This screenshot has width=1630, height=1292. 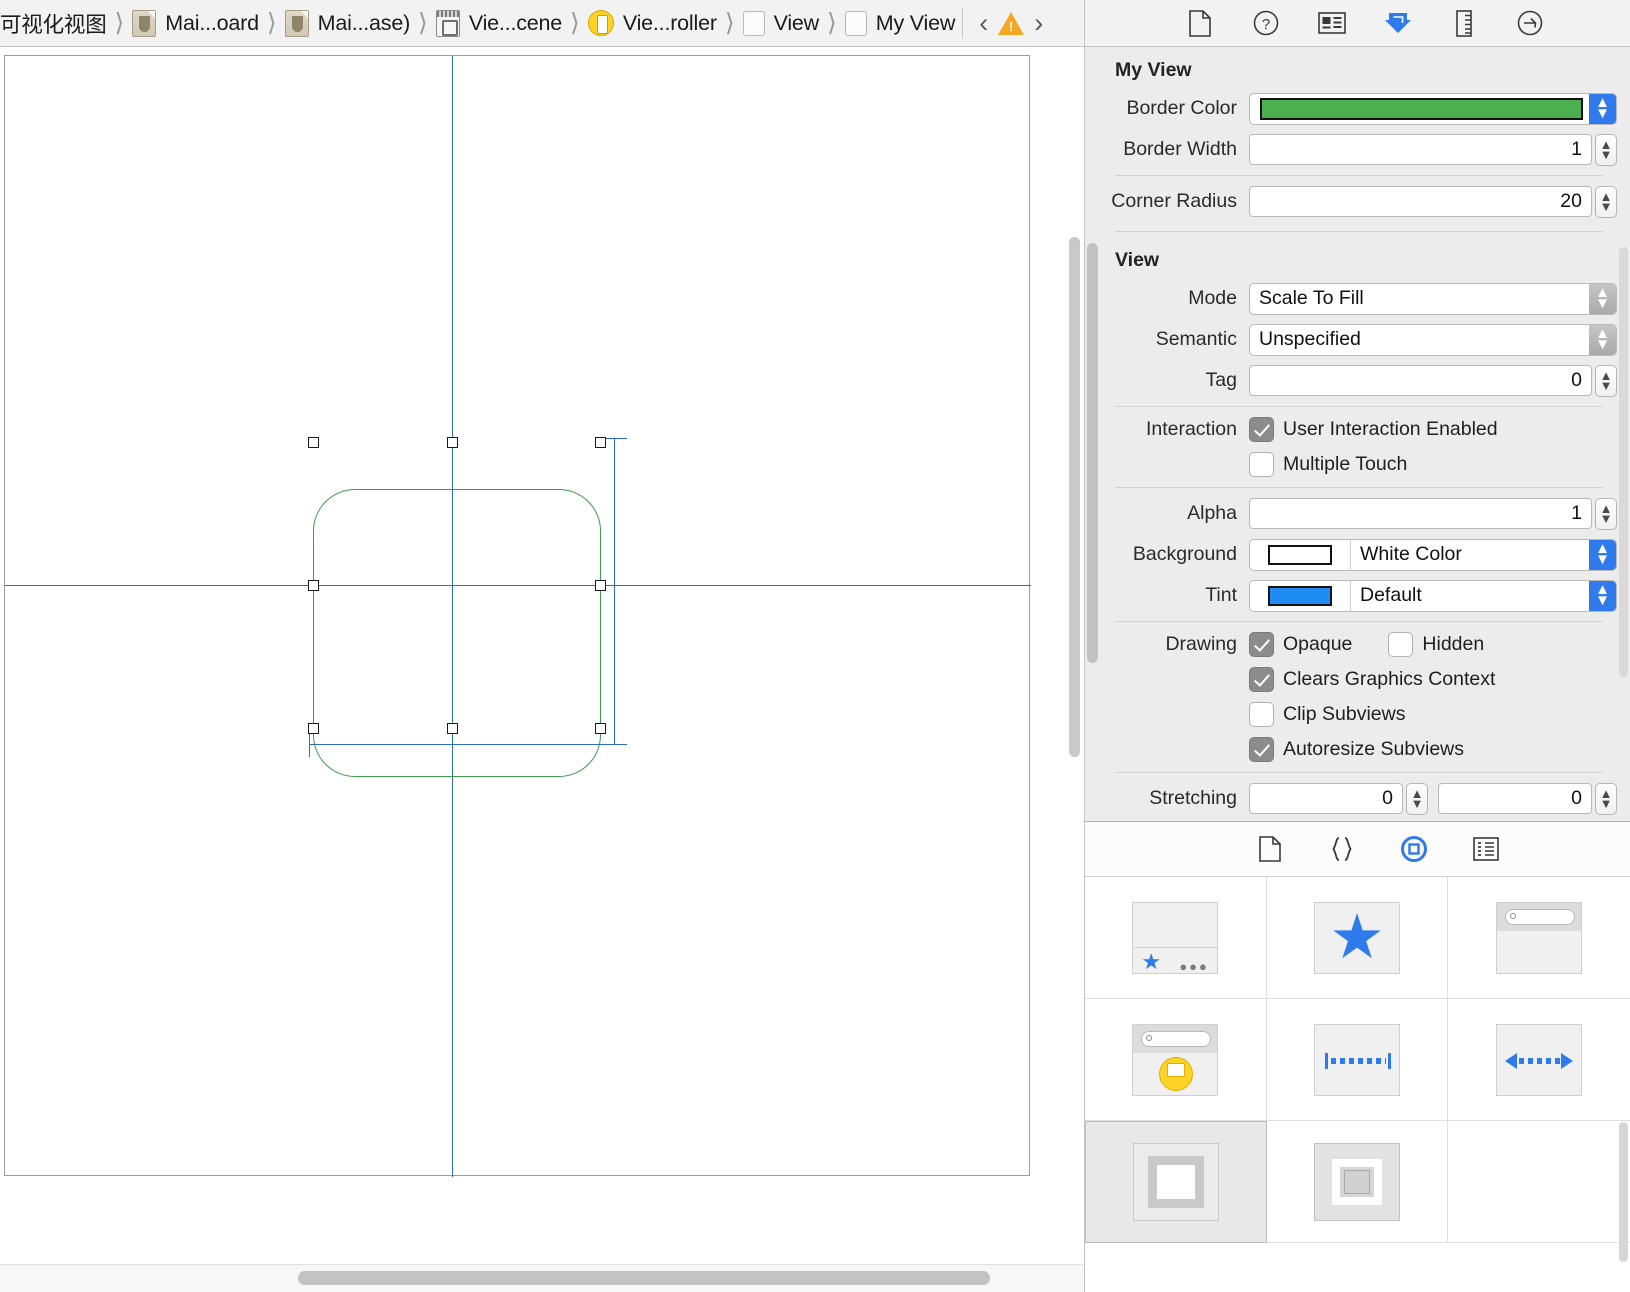 I want to click on row-mode: Mode Scale To Fill ▲ ▼, so click(x=1359, y=298).